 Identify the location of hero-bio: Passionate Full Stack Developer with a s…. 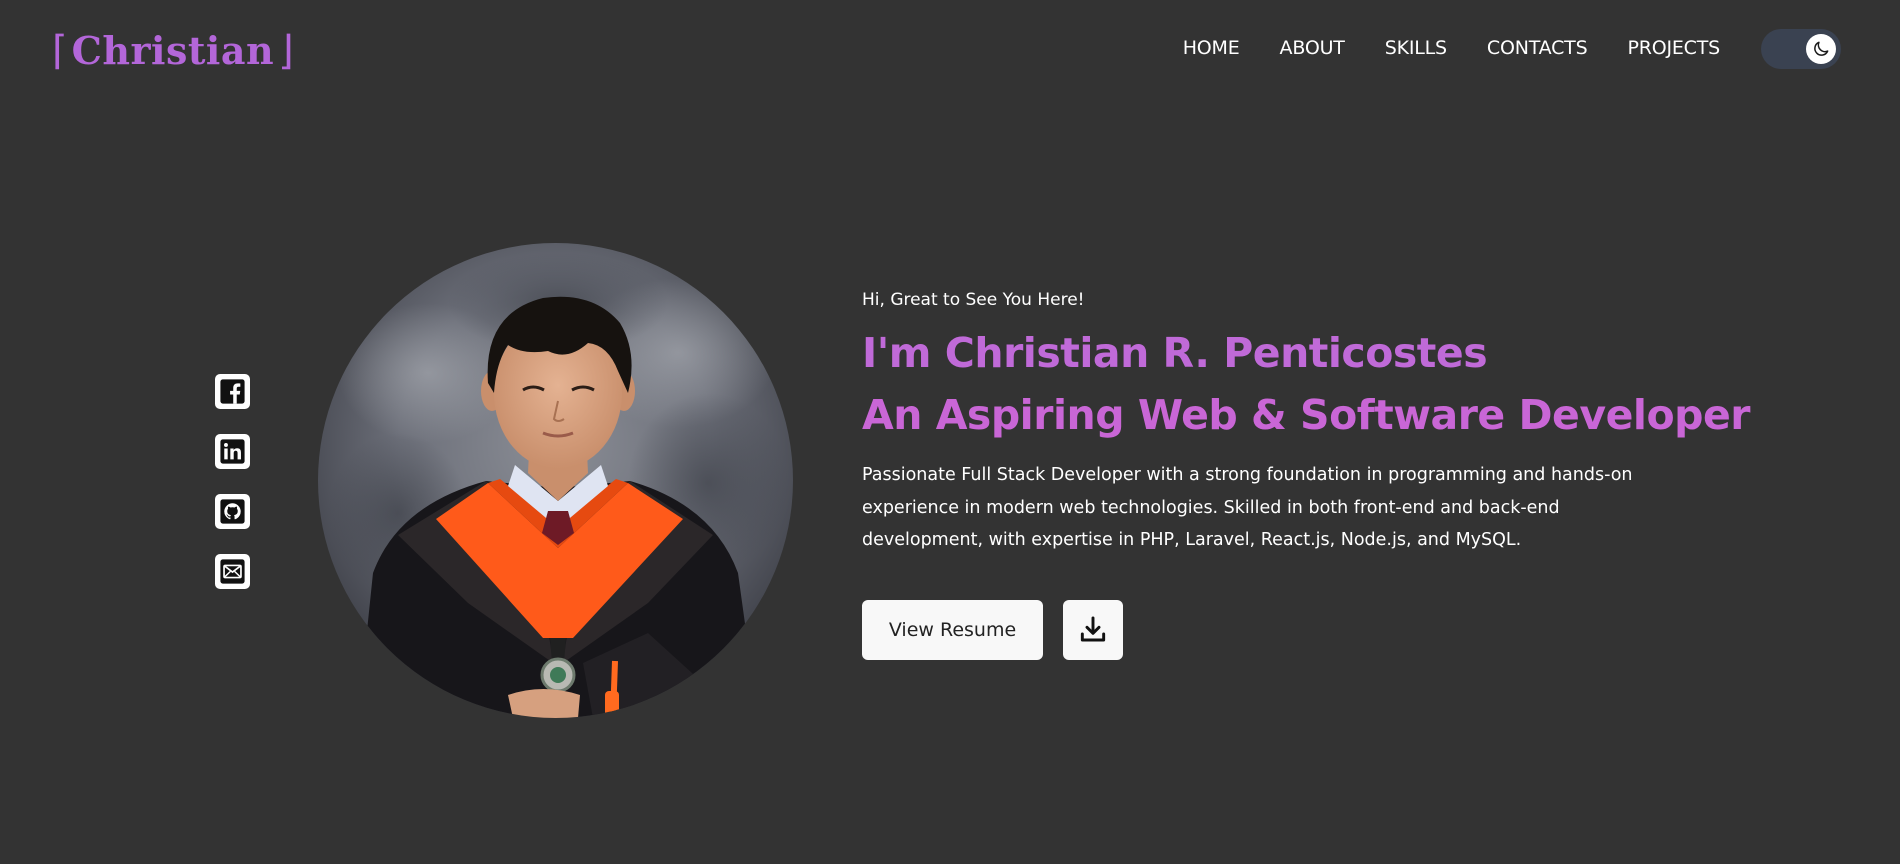
(1247, 507).